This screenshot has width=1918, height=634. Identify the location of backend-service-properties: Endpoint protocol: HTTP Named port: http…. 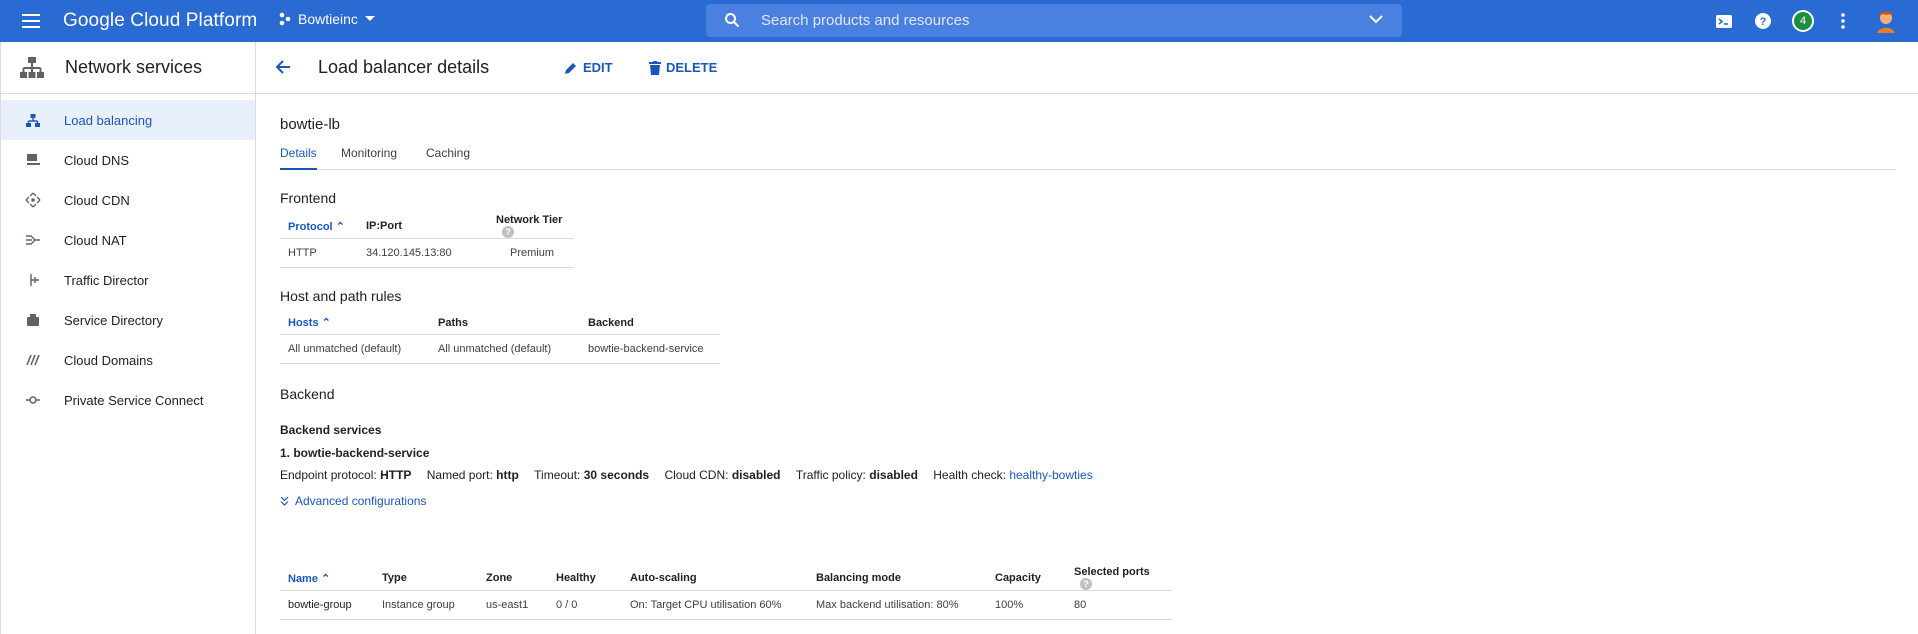
(686, 475).